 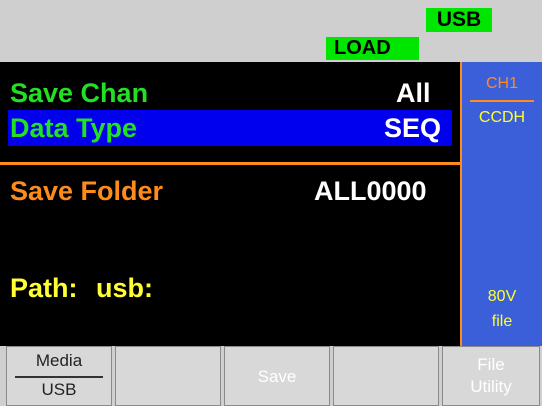 What do you see at coordinates (412, 128) in the screenshot?
I see `data-type-value: SEQ` at bounding box center [412, 128].